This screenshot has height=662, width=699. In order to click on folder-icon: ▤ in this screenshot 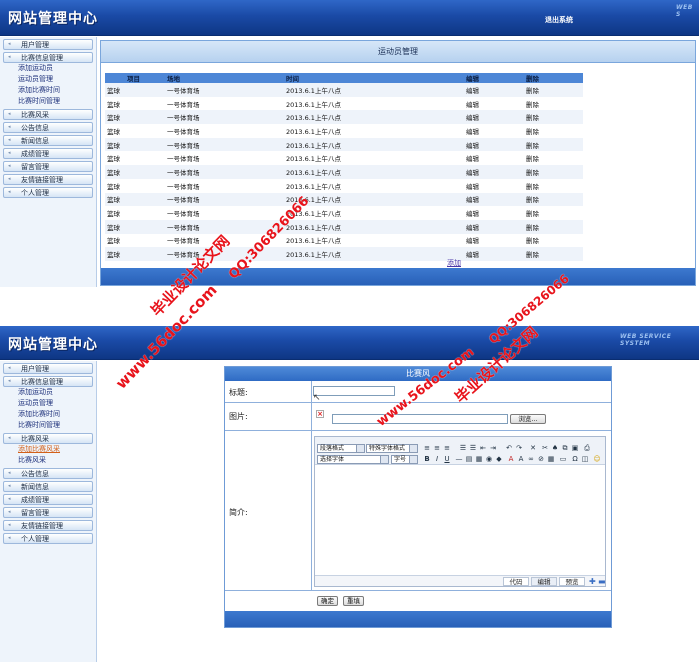, I will do `click(469, 459)`.